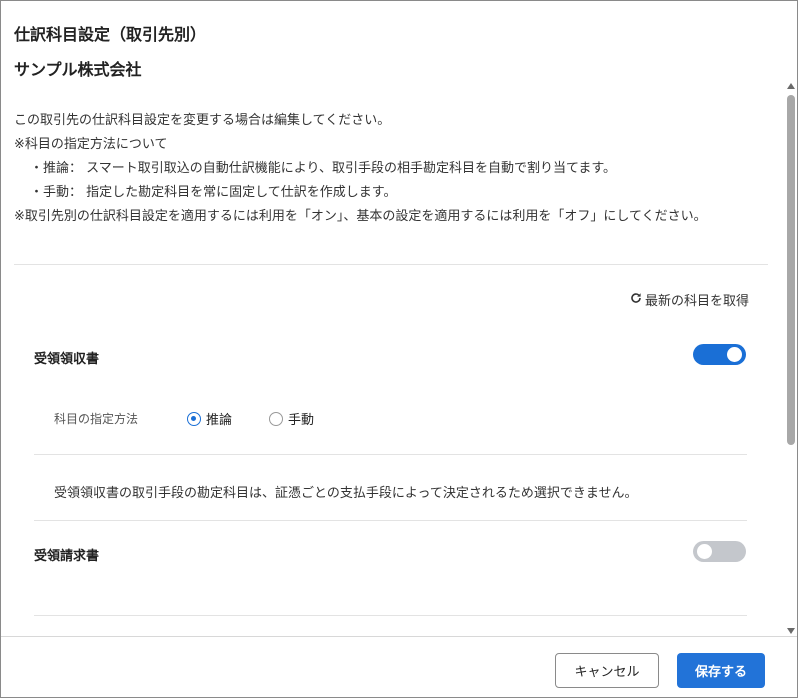 This screenshot has height=698, width=798. What do you see at coordinates (301, 420) in the screenshot?
I see `radio-manual-label: 手動` at bounding box center [301, 420].